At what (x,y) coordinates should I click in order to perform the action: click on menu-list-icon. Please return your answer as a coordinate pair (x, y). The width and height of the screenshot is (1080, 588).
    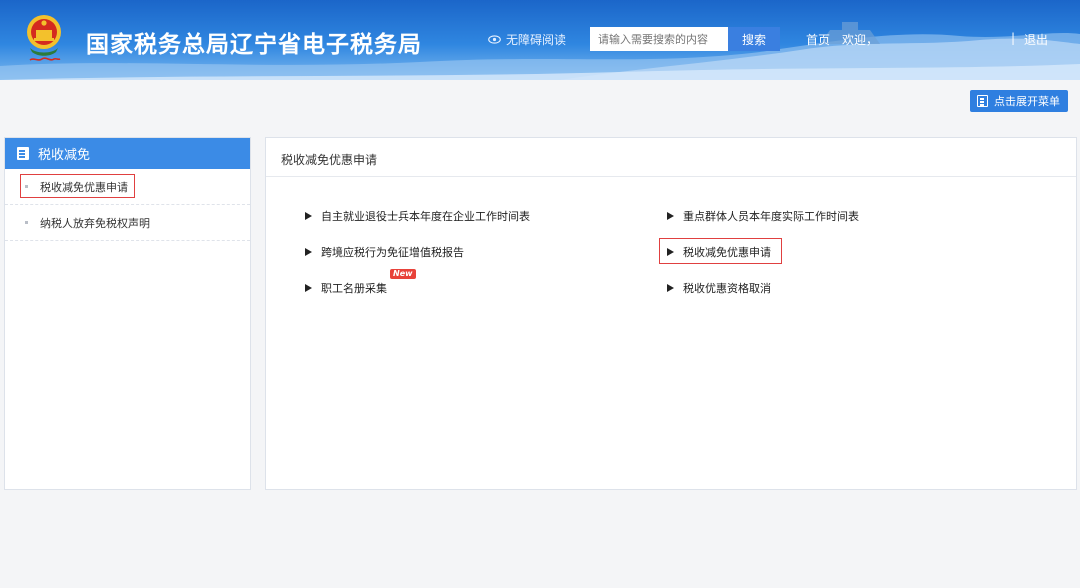
    Looking at the image, I should click on (982, 101).